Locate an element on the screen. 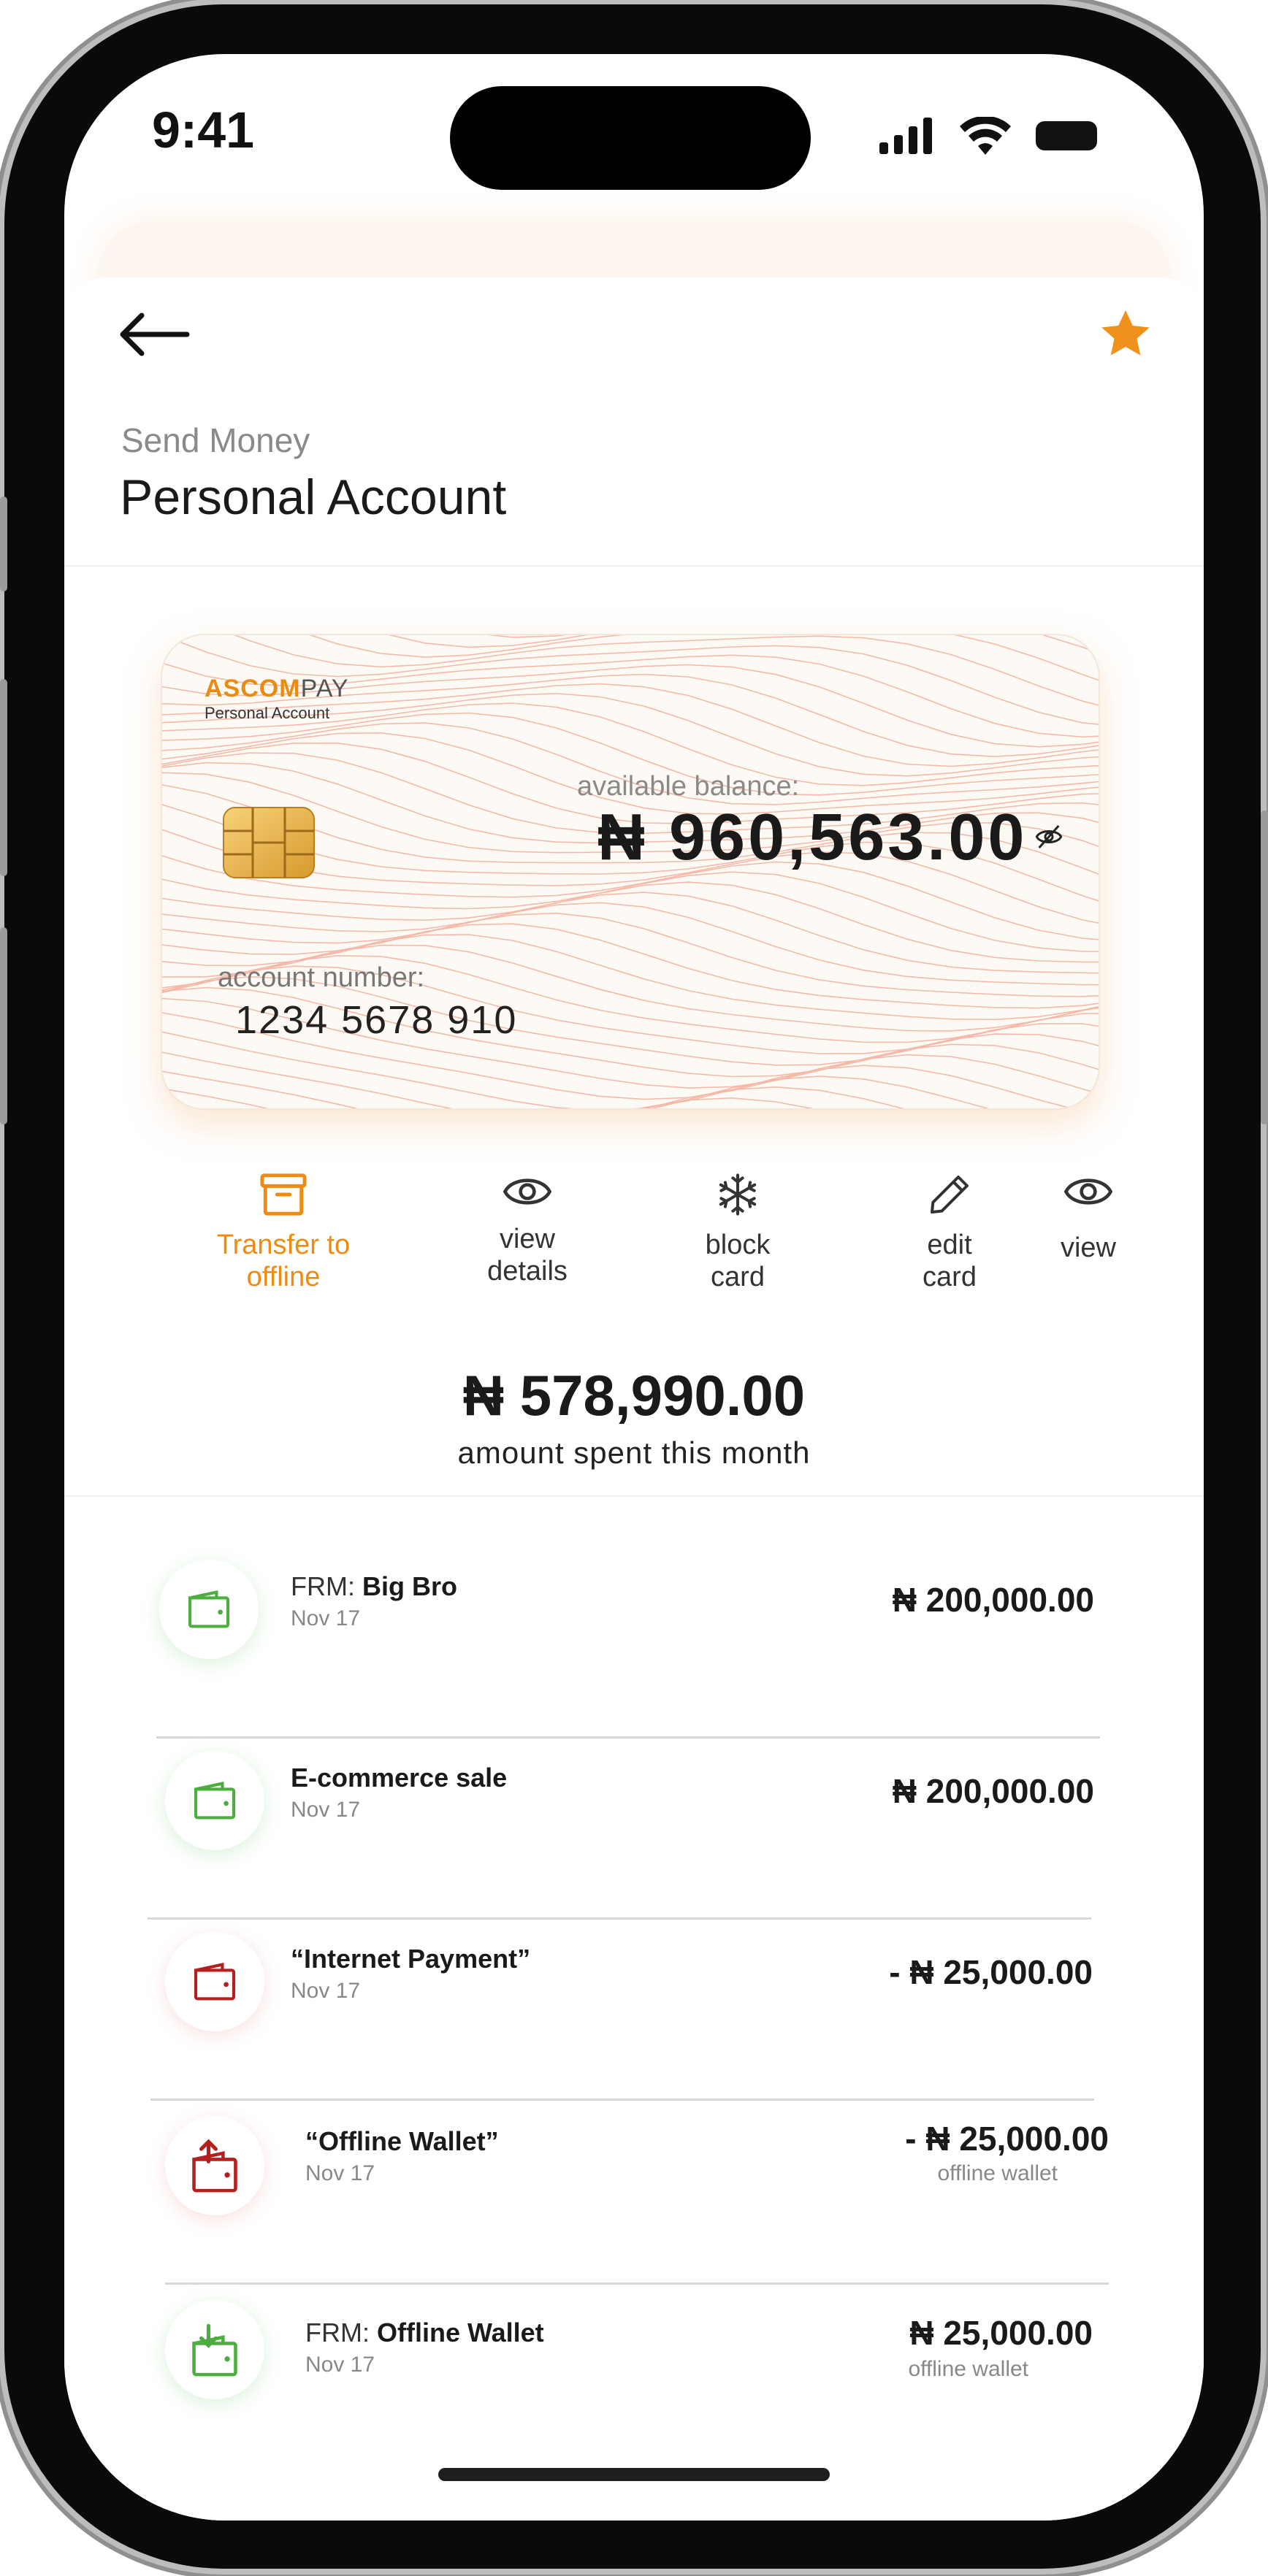  action-label: block card is located at coordinates (738, 1261).